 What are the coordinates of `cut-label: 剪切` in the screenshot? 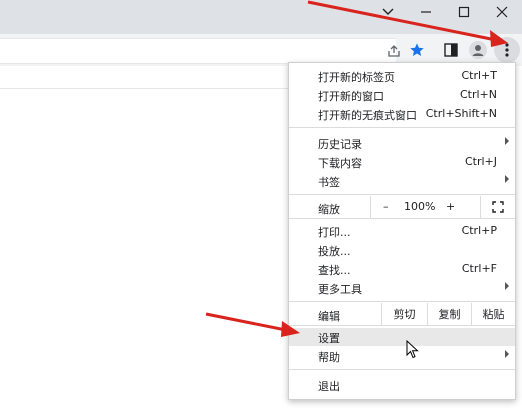 It's located at (404, 314).